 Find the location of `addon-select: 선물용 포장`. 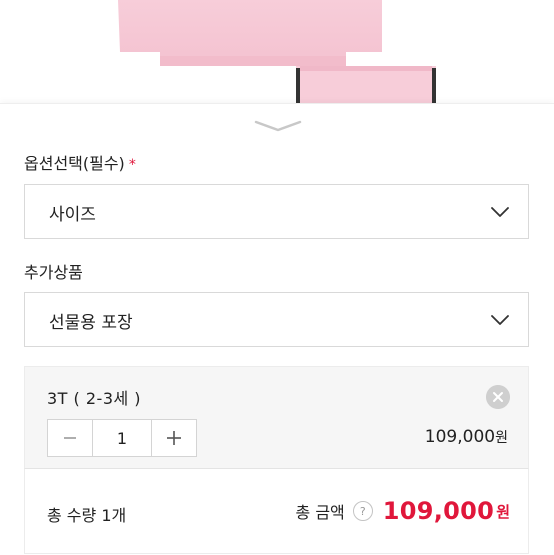

addon-select: 선물용 포장 is located at coordinates (276, 319).